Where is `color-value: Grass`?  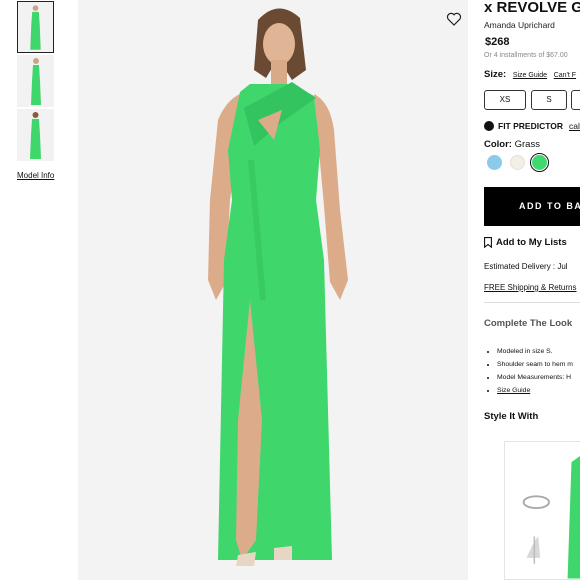
color-value: Grass is located at coordinates (527, 144).